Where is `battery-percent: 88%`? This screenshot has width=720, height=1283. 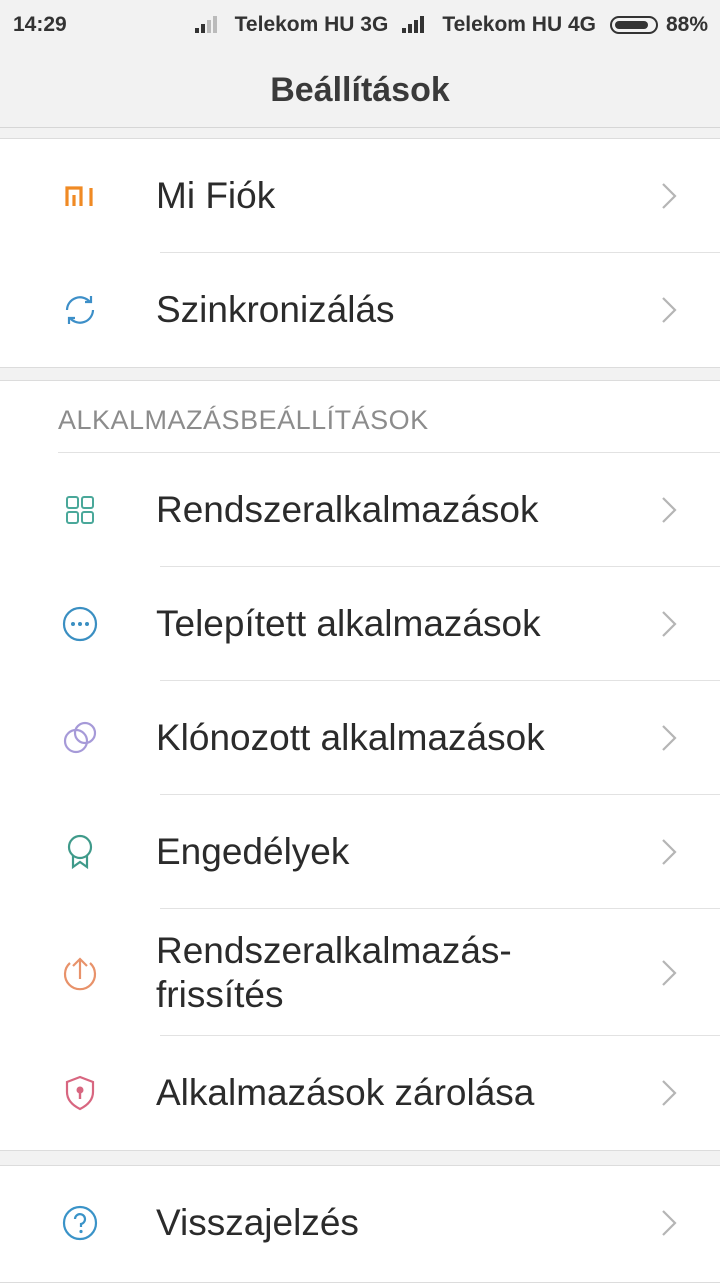 battery-percent: 88% is located at coordinates (686, 24).